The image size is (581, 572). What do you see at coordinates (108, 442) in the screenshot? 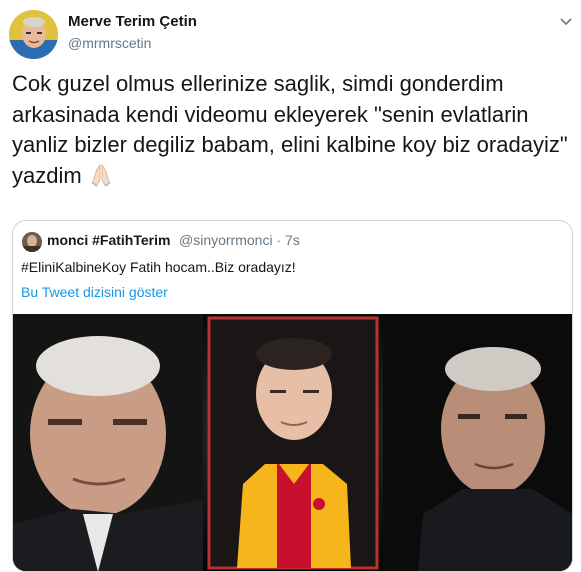
I see `left-portrait` at bounding box center [108, 442].